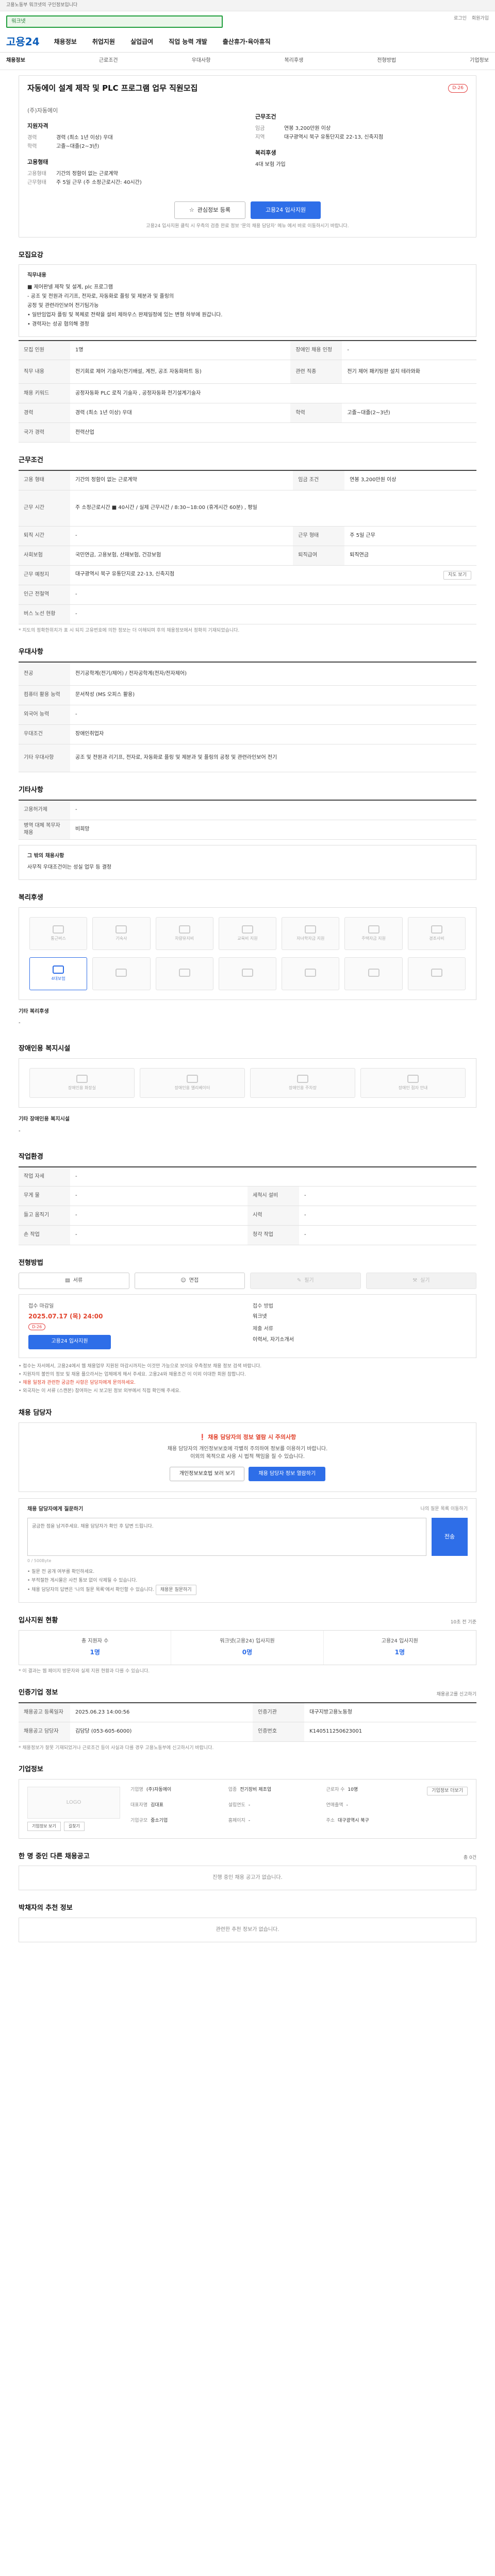  I want to click on warning-line: 채용 담당자의 개인정보보호에 각별히 주의하여 정보를 이용하기 바랍니다., so click(247, 1449).